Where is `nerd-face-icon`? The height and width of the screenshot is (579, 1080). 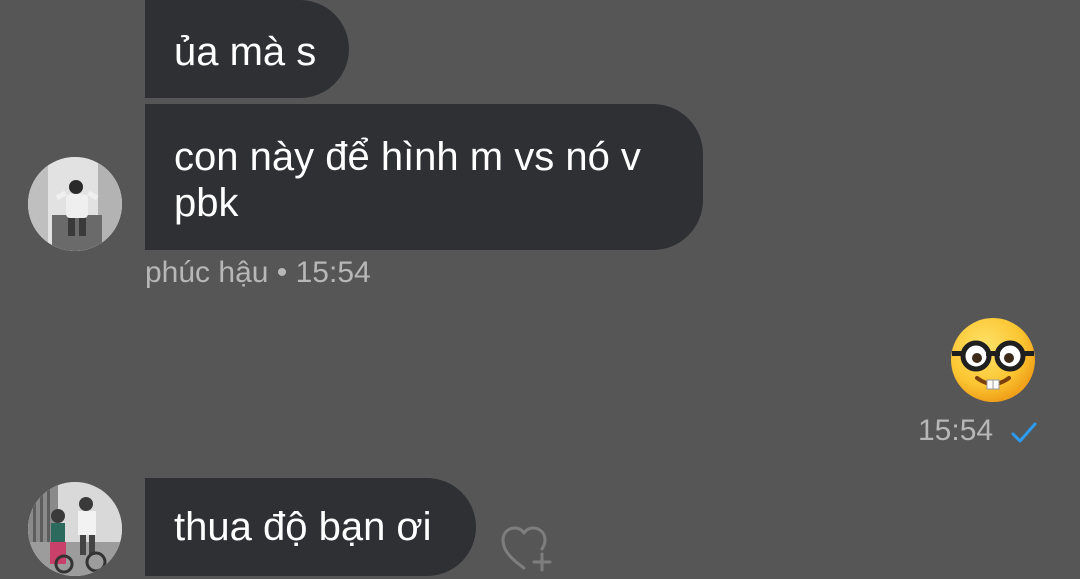
nerd-face-icon is located at coordinates (993, 360).